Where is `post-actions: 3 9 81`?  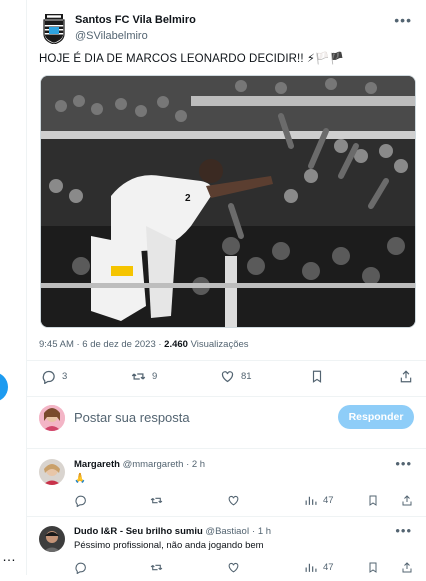 post-actions: 3 9 81 is located at coordinates (226, 379).